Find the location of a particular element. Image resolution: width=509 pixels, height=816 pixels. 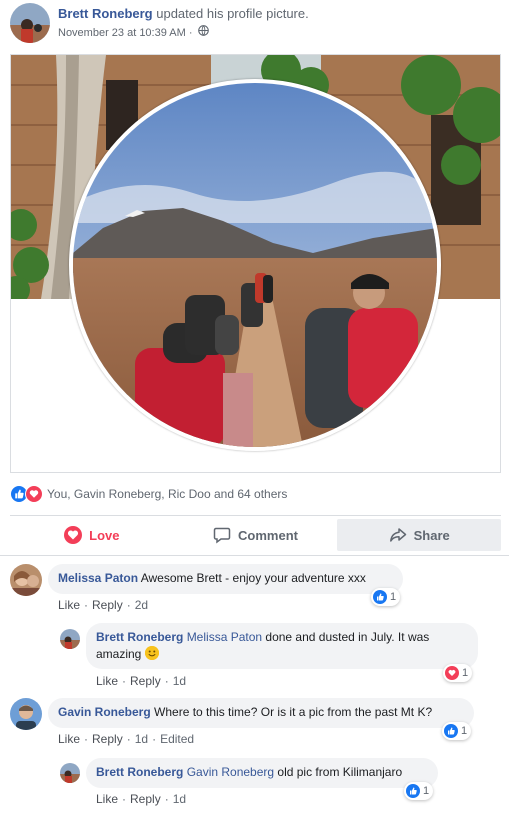

comment-button: Comment is located at coordinates (256, 535).